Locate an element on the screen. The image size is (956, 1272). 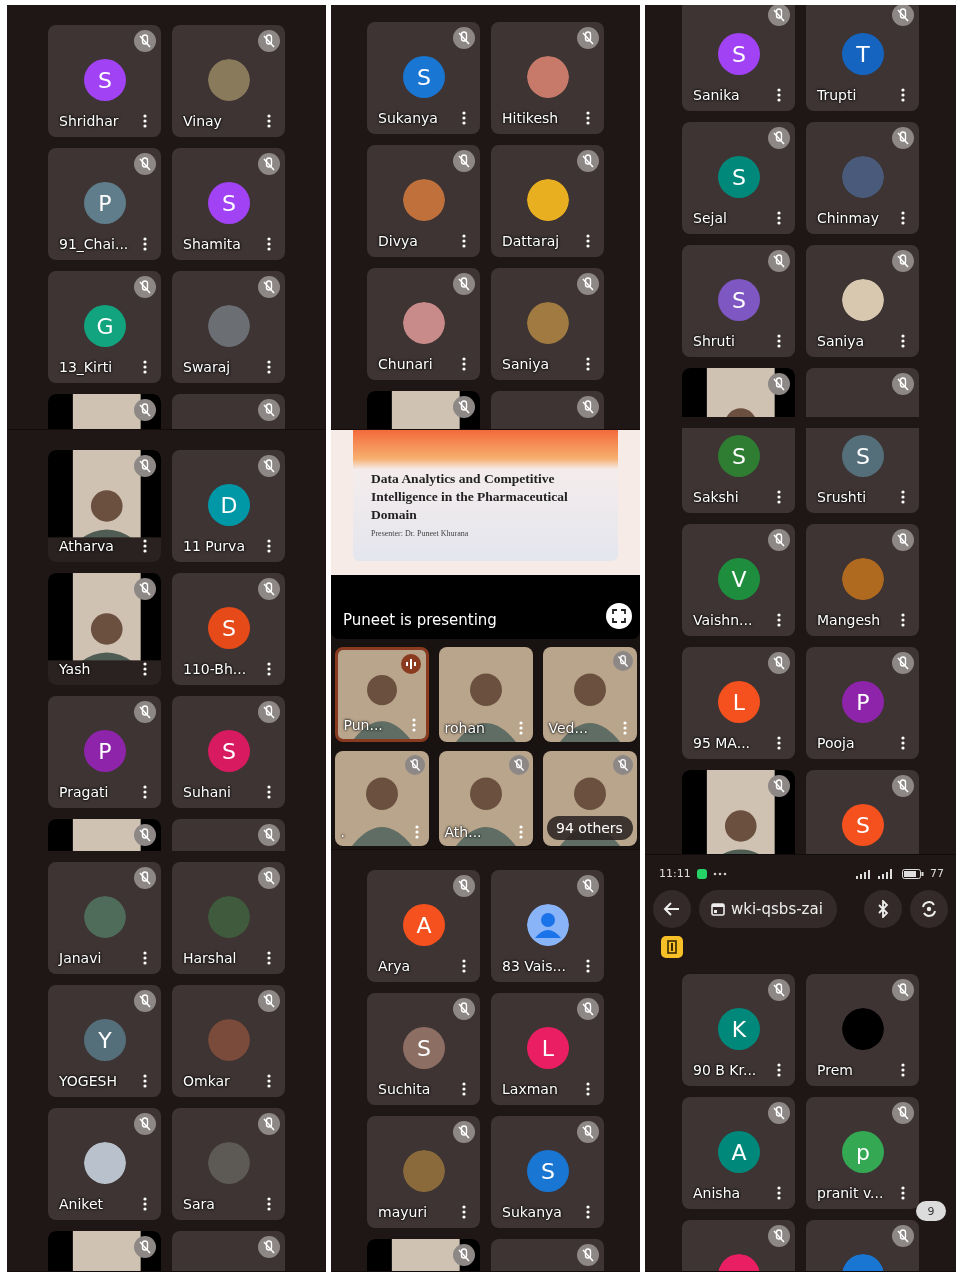
participant-tile: Harshal is located at coordinates (228, 918).